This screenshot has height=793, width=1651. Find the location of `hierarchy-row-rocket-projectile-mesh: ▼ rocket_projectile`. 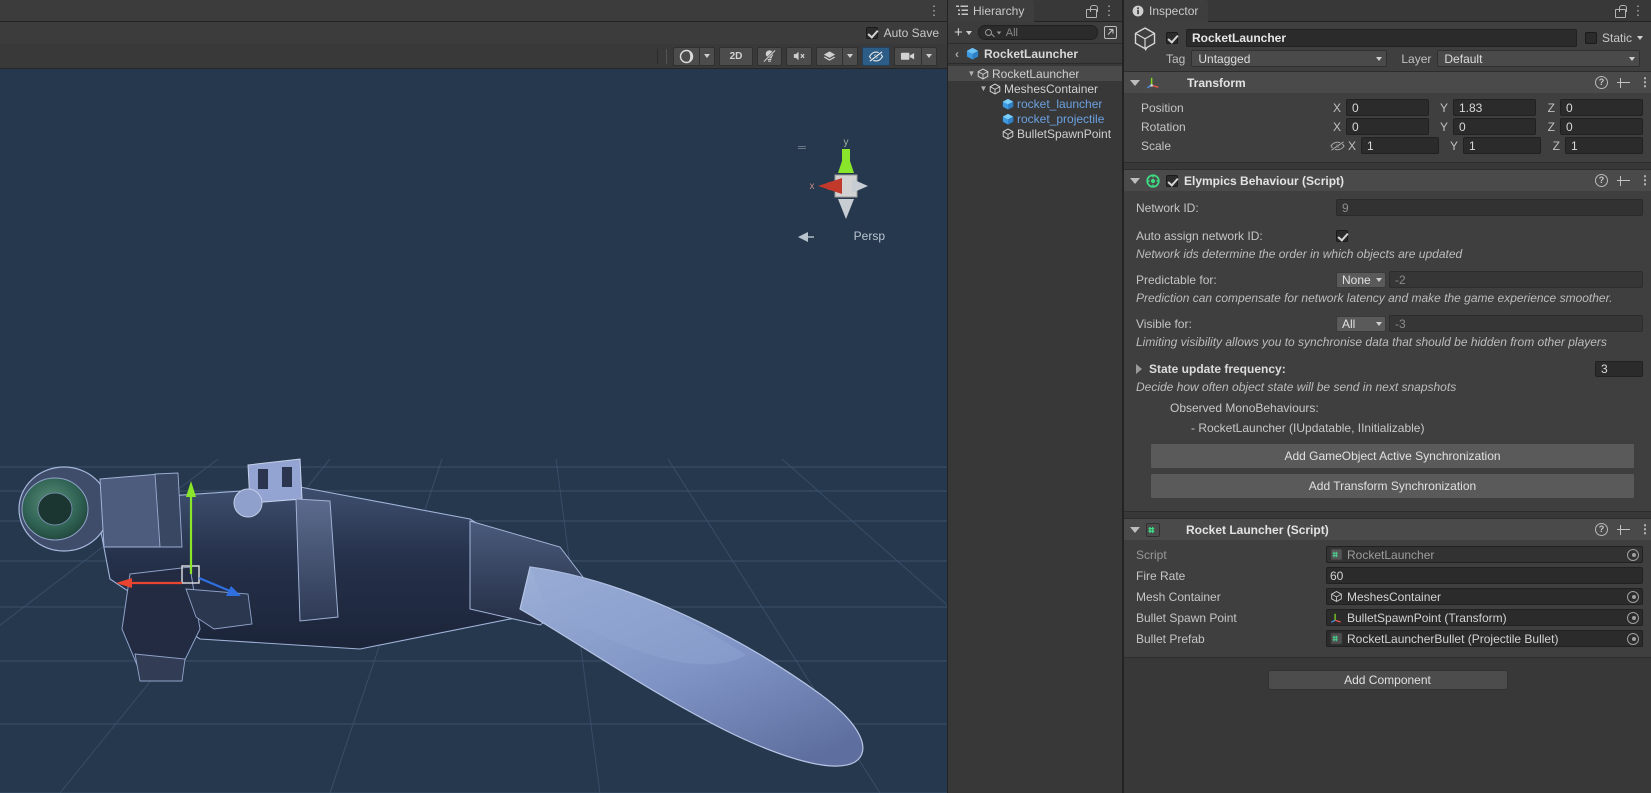

hierarchy-row-rocket-projectile-mesh: ▼ rocket_projectile is located at coordinates (1035, 118).